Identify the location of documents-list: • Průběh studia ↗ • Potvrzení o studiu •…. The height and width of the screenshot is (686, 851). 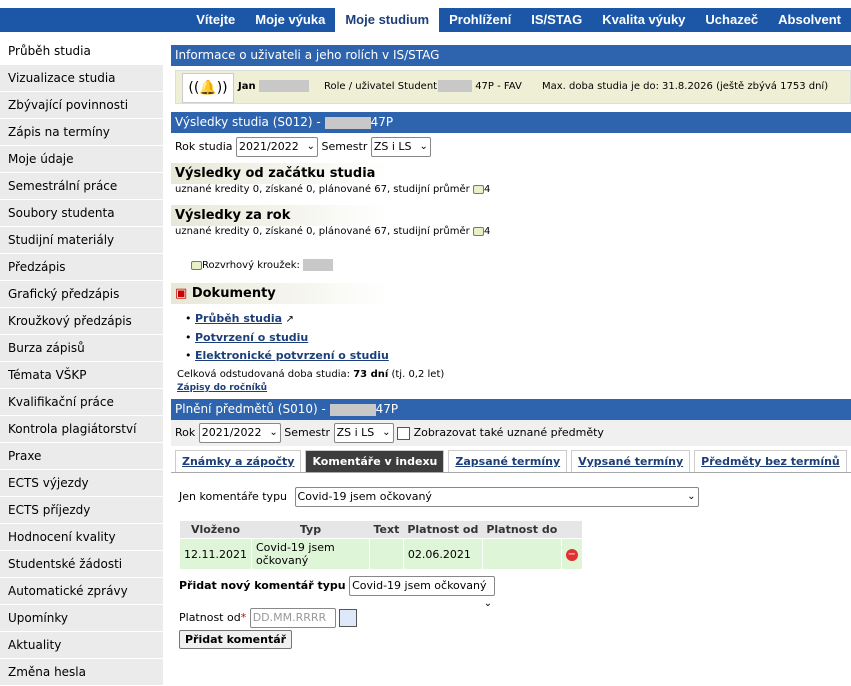
(287, 337).